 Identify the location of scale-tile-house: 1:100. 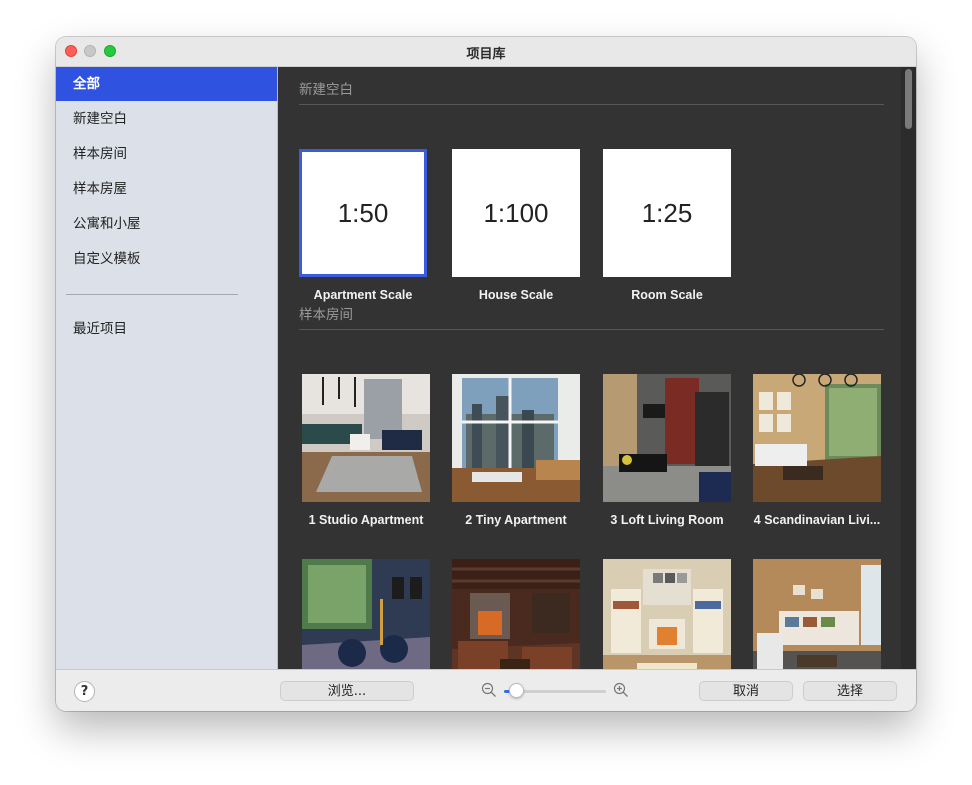
(516, 213).